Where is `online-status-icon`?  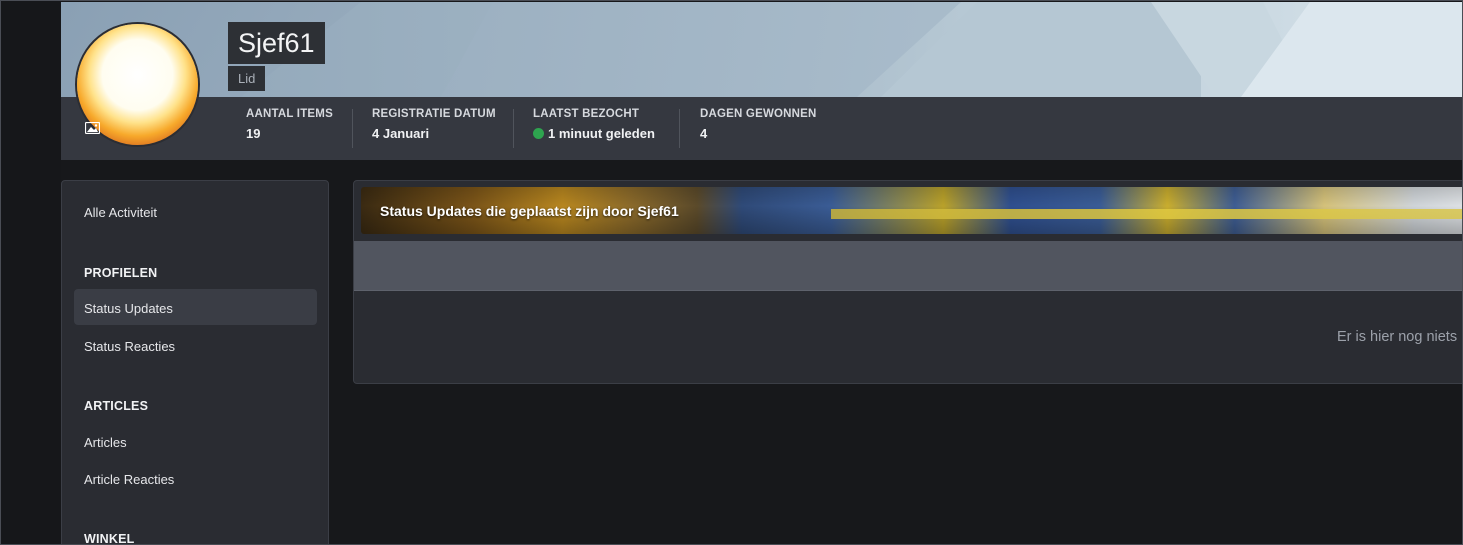 online-status-icon is located at coordinates (538, 133).